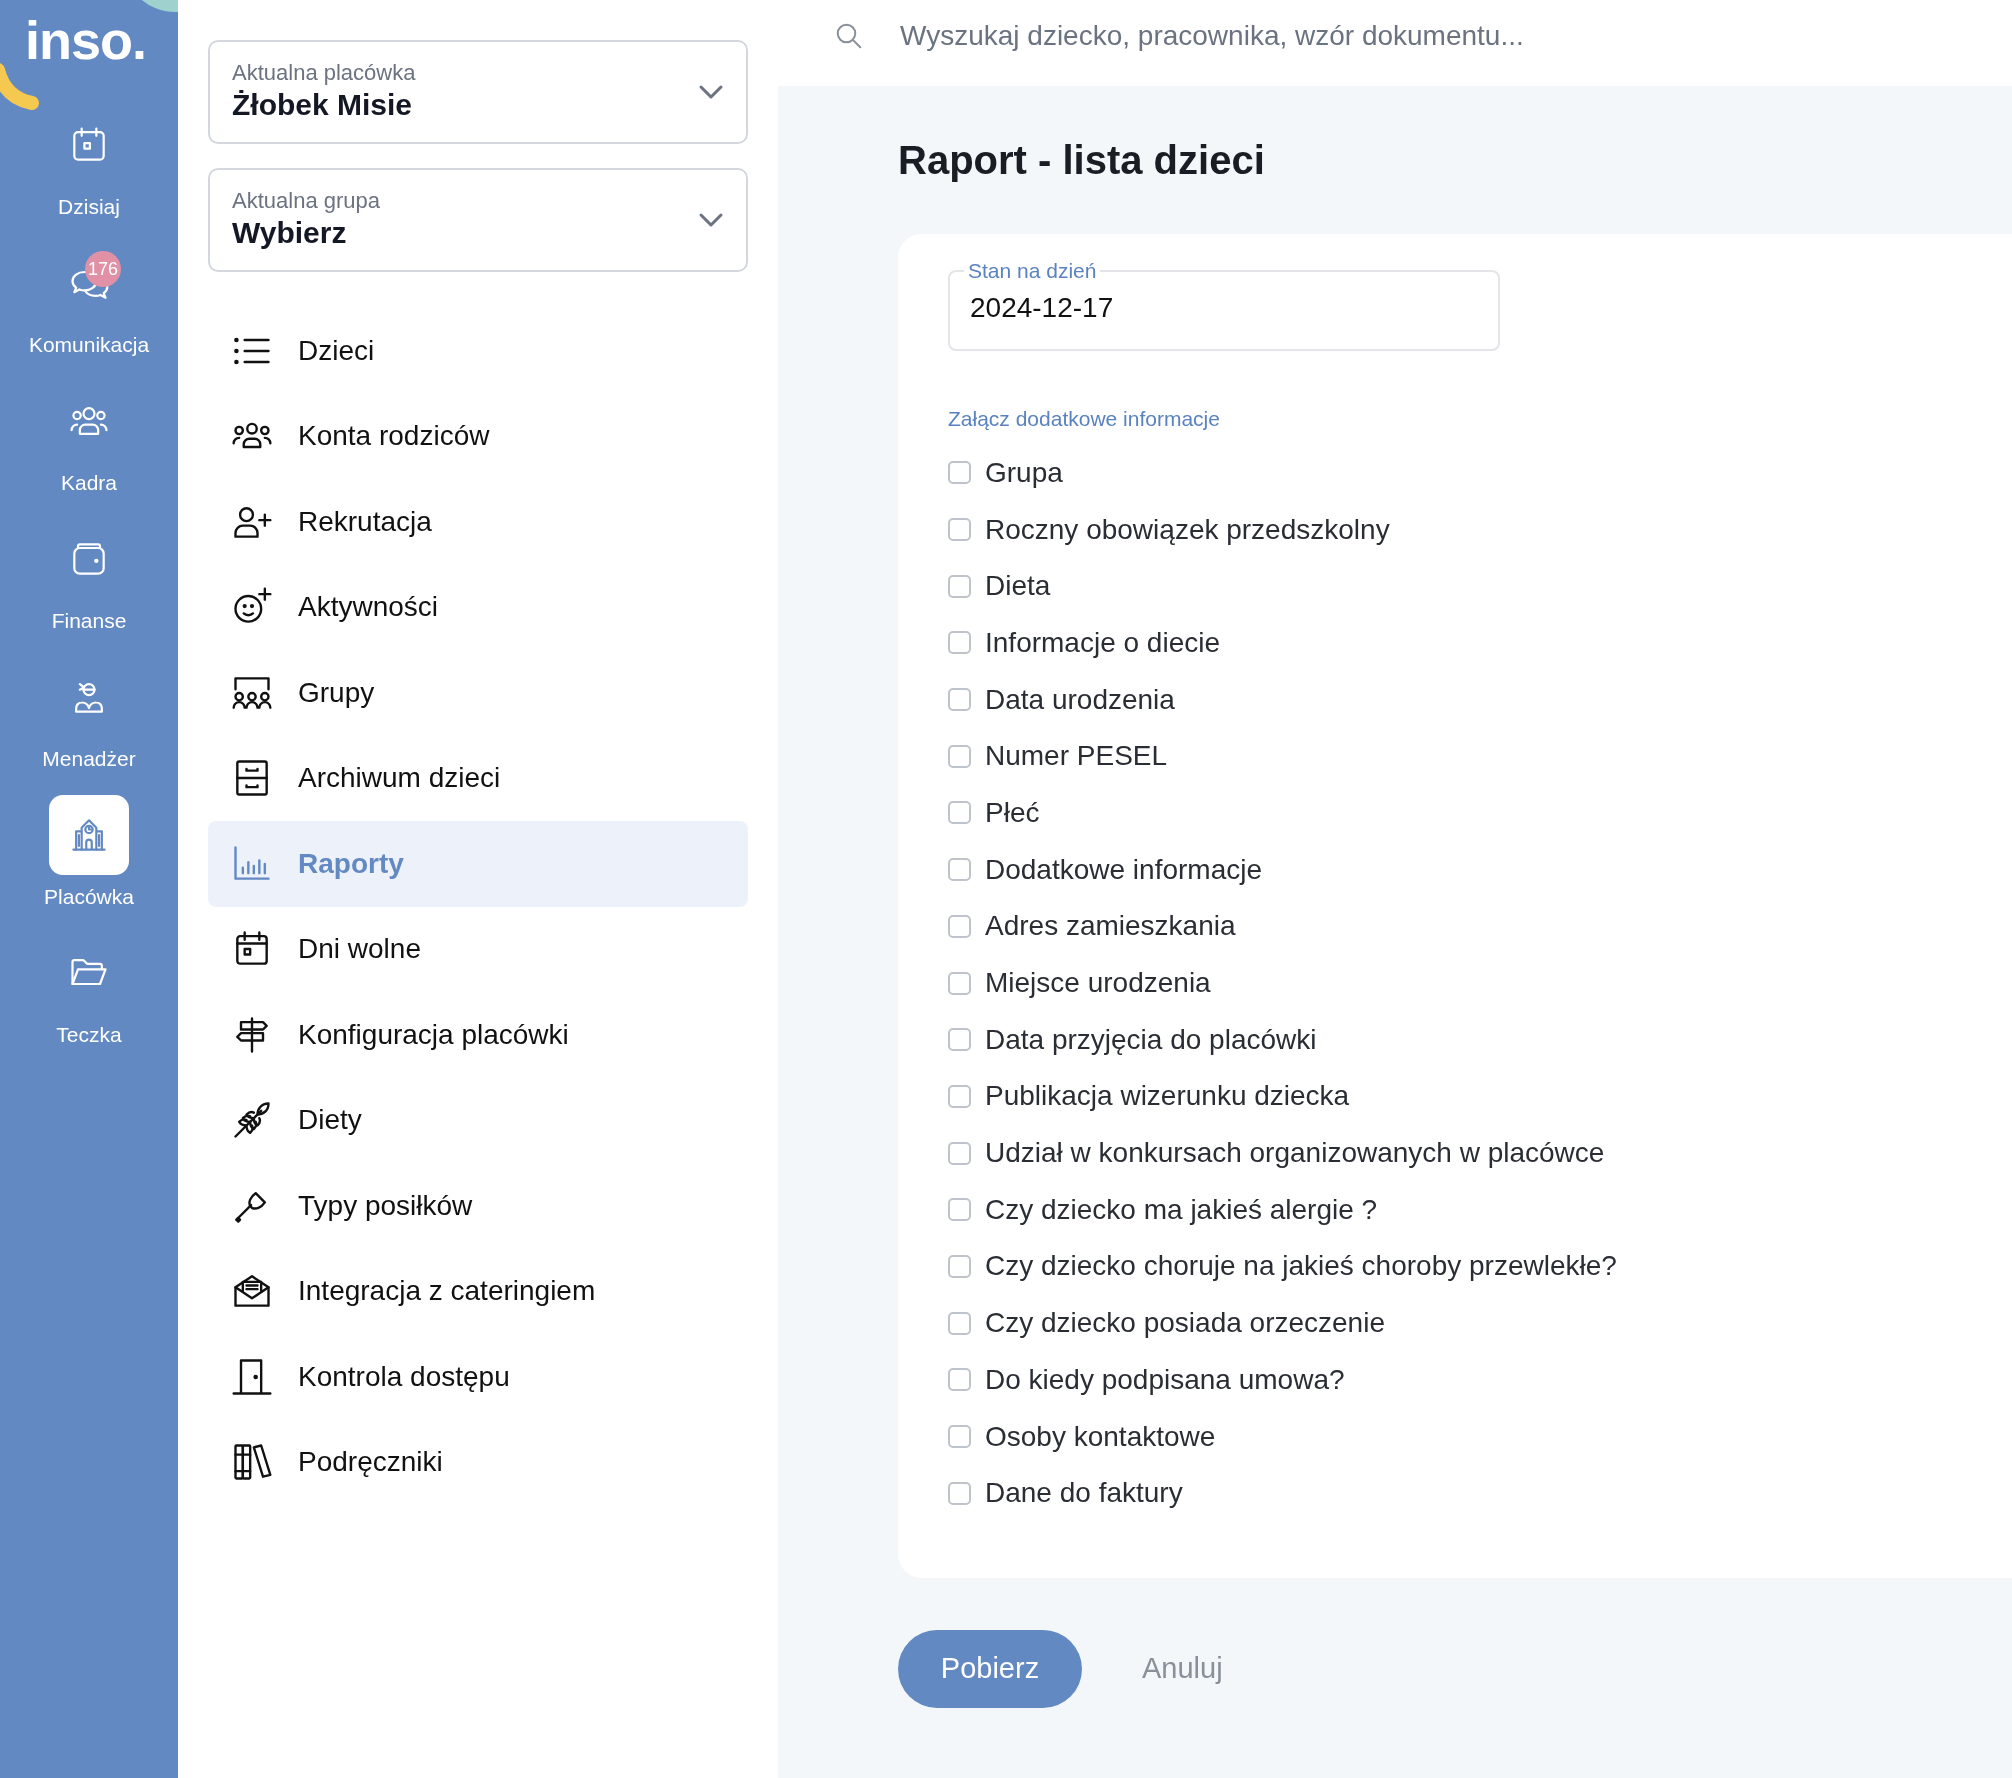 The width and height of the screenshot is (2012, 1778). Describe the element at coordinates (1124, 869) in the screenshot. I see `checkbox-label: Dodatkowe informacje` at that location.